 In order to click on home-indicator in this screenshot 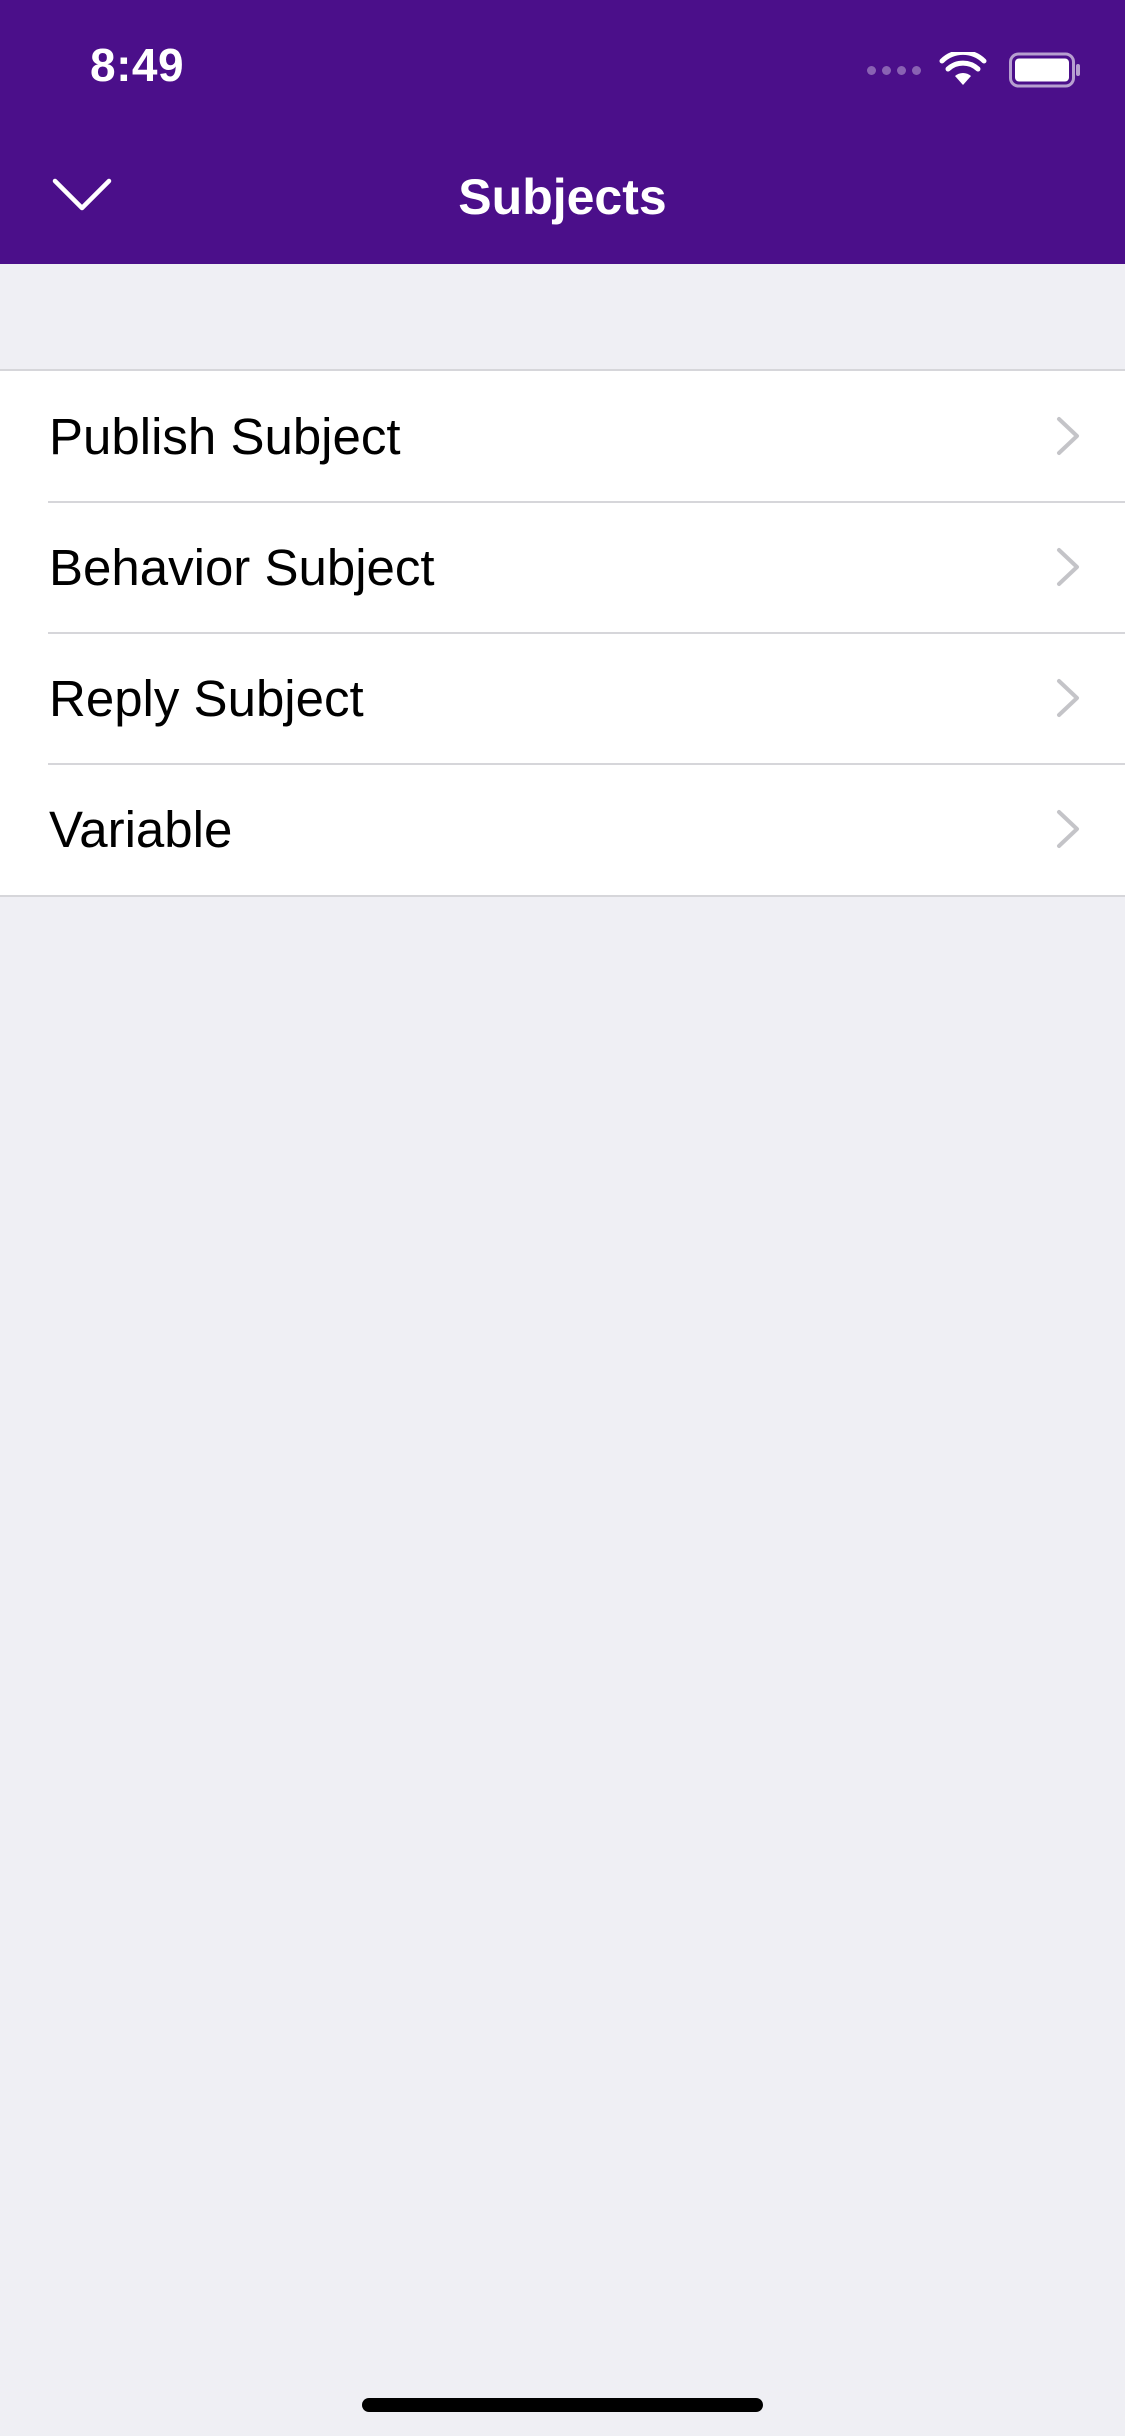, I will do `click(562, 2405)`.